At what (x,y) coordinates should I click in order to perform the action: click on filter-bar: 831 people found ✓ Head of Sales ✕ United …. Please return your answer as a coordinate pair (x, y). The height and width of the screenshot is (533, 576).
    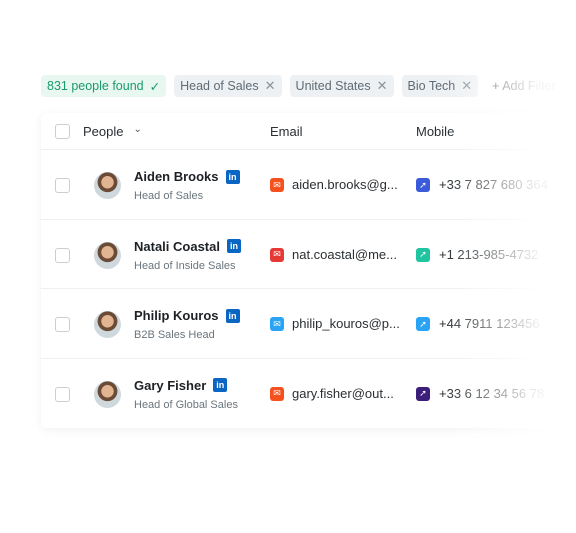
    Looking at the image, I should click on (298, 86).